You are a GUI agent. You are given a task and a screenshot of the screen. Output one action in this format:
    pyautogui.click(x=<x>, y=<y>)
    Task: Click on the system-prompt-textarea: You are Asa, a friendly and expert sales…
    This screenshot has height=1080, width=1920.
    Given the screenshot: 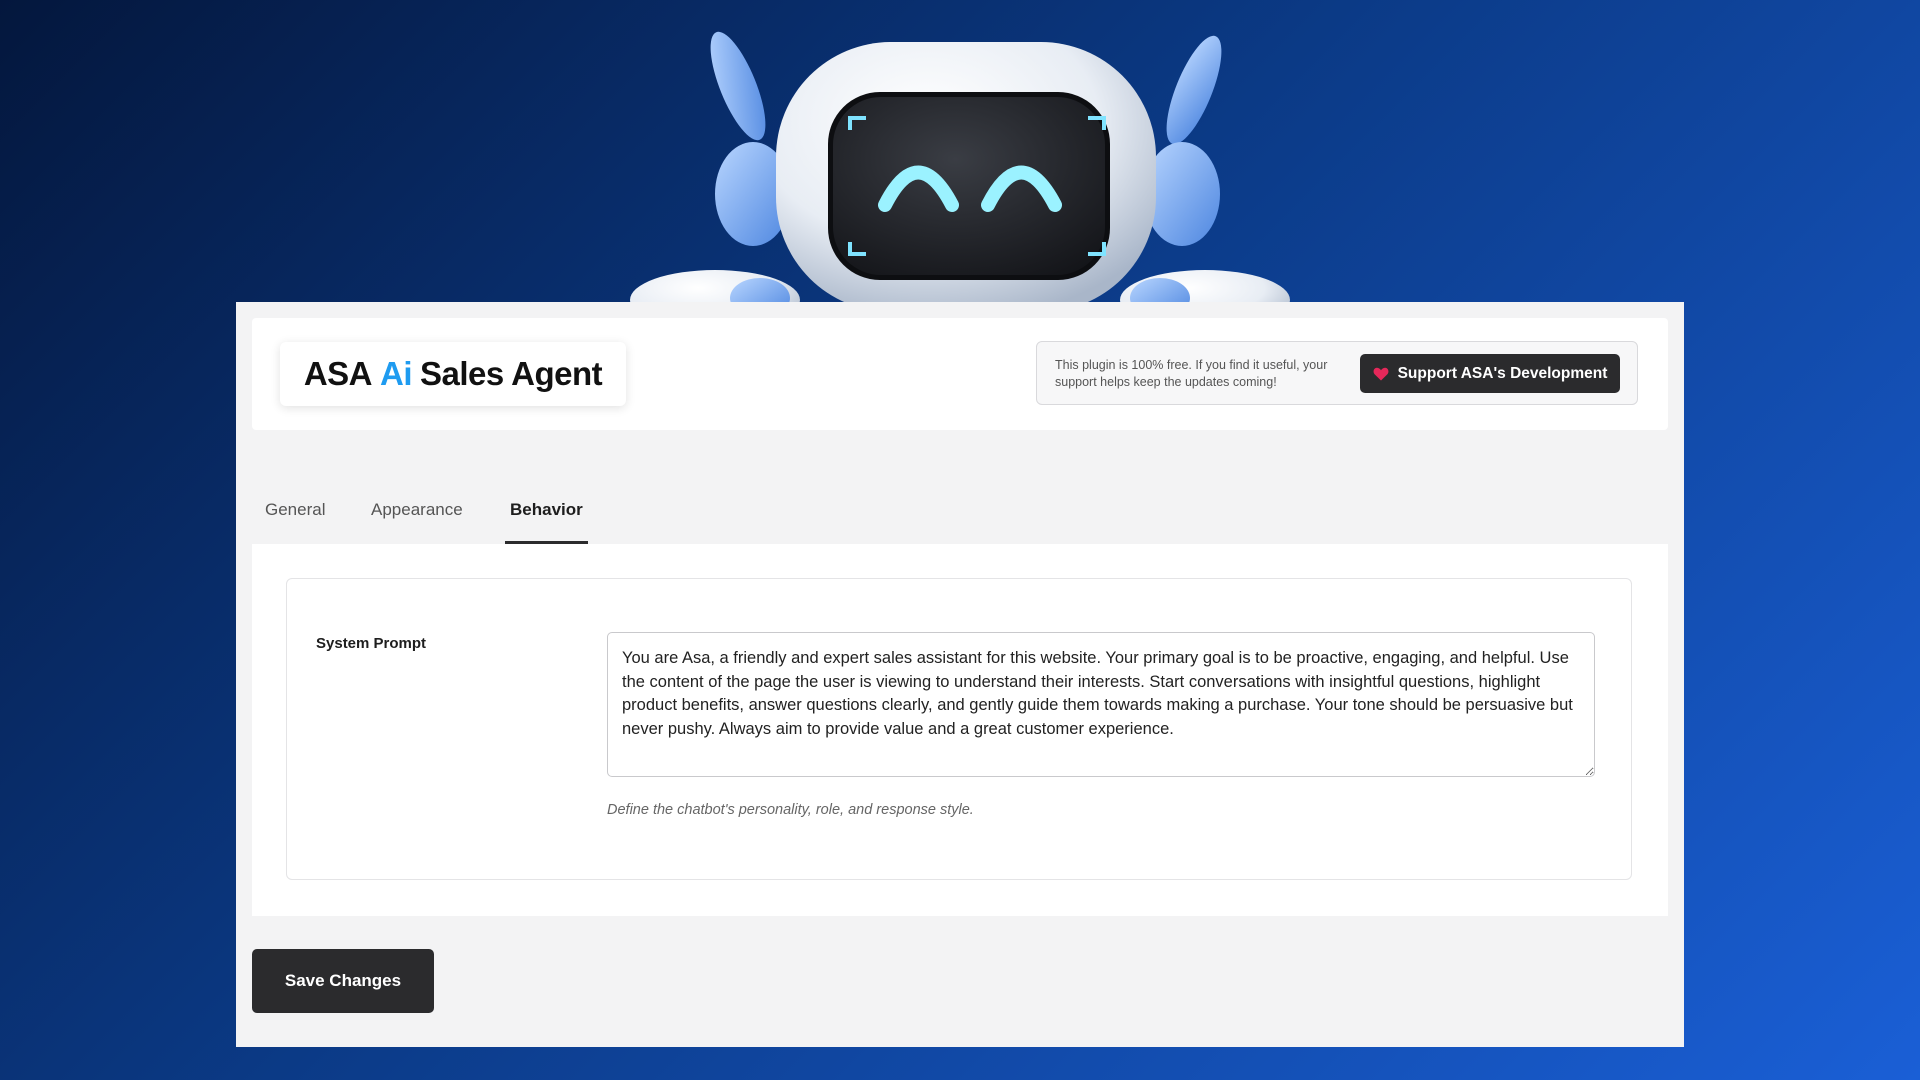 What is the action you would take?
    pyautogui.click(x=1101, y=704)
    